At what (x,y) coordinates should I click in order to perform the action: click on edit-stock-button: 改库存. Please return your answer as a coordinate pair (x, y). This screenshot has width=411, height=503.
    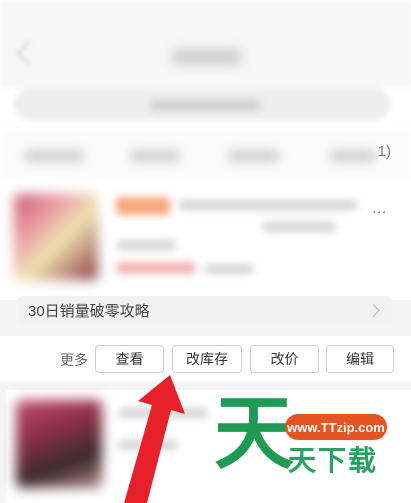
    Looking at the image, I should click on (207, 359).